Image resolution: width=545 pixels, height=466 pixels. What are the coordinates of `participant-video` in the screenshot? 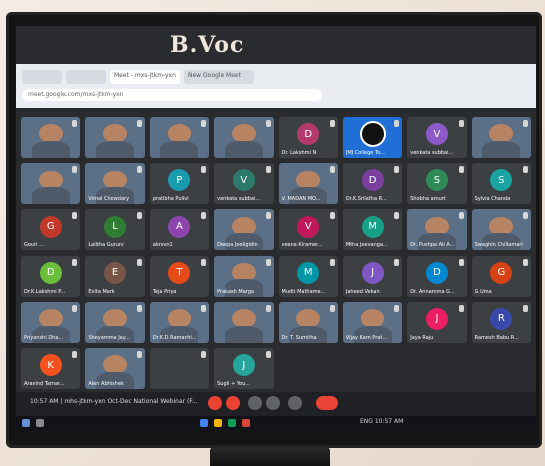 It's located at (115, 149).